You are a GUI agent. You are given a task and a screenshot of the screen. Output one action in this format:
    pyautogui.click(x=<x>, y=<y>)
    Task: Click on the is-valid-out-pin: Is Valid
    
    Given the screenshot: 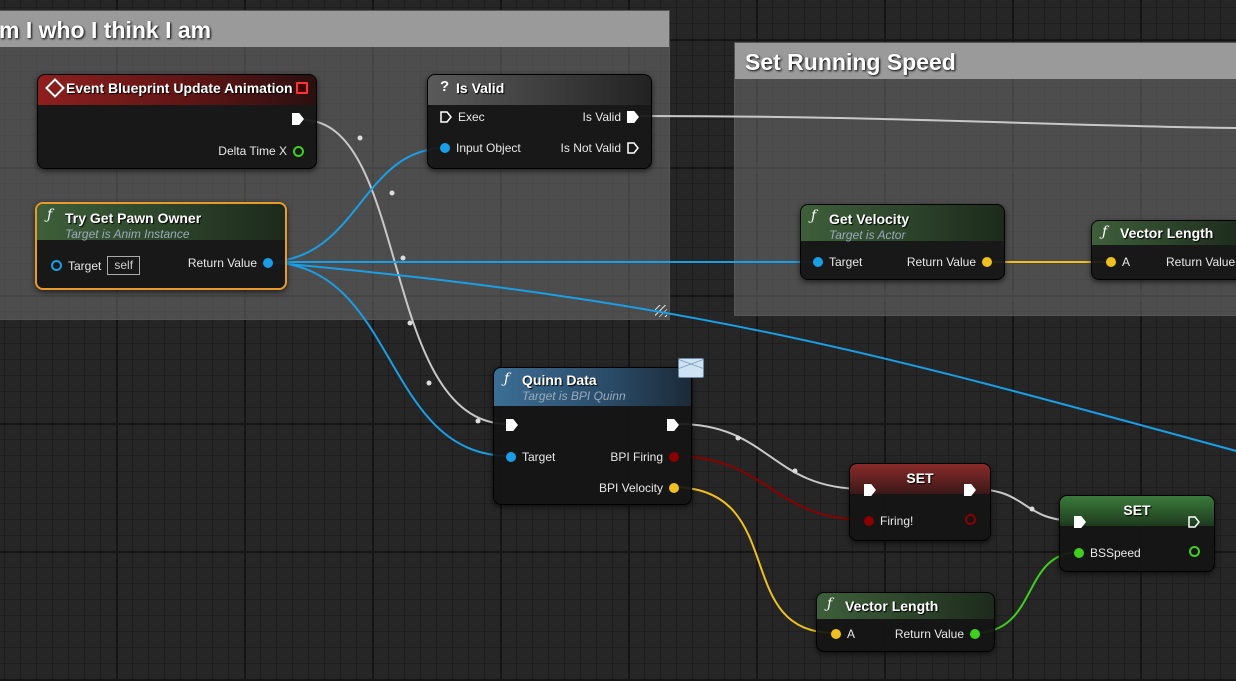 What is the action you would take?
    pyautogui.click(x=611, y=117)
    